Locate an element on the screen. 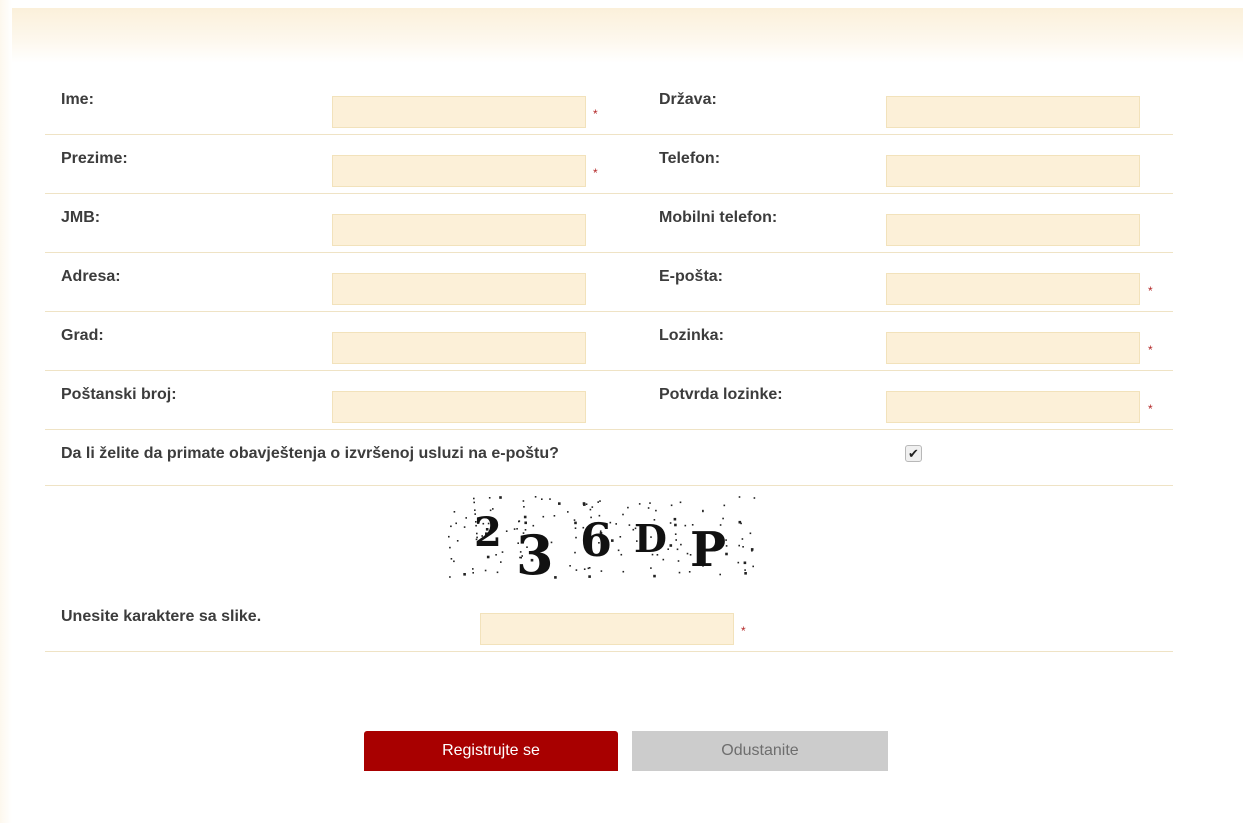  captcha-image-svg: 2 3 6 D P is located at coordinates (602, 541).